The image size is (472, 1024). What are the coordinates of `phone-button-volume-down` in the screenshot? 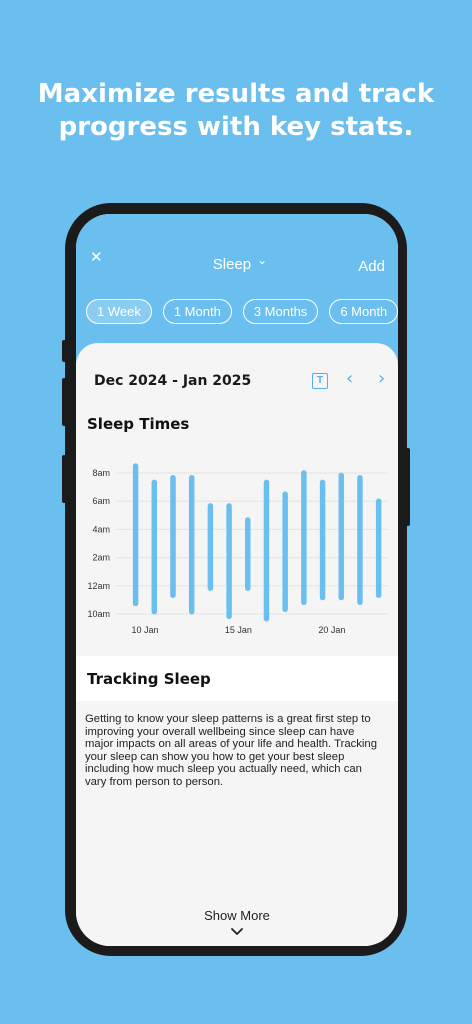 It's located at (64, 479).